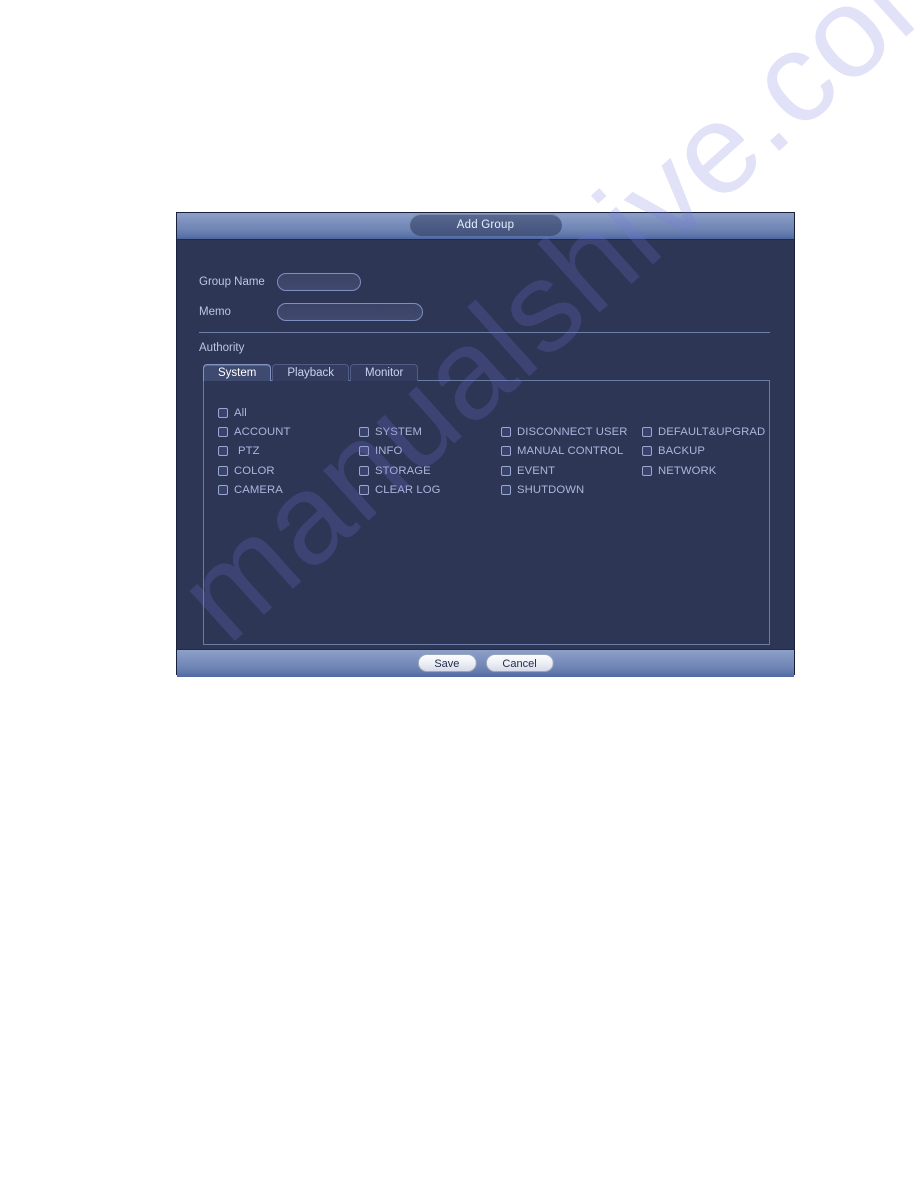 The width and height of the screenshot is (918, 1188). What do you see at coordinates (232, 282) in the screenshot?
I see `group-name-label: Group Name` at bounding box center [232, 282].